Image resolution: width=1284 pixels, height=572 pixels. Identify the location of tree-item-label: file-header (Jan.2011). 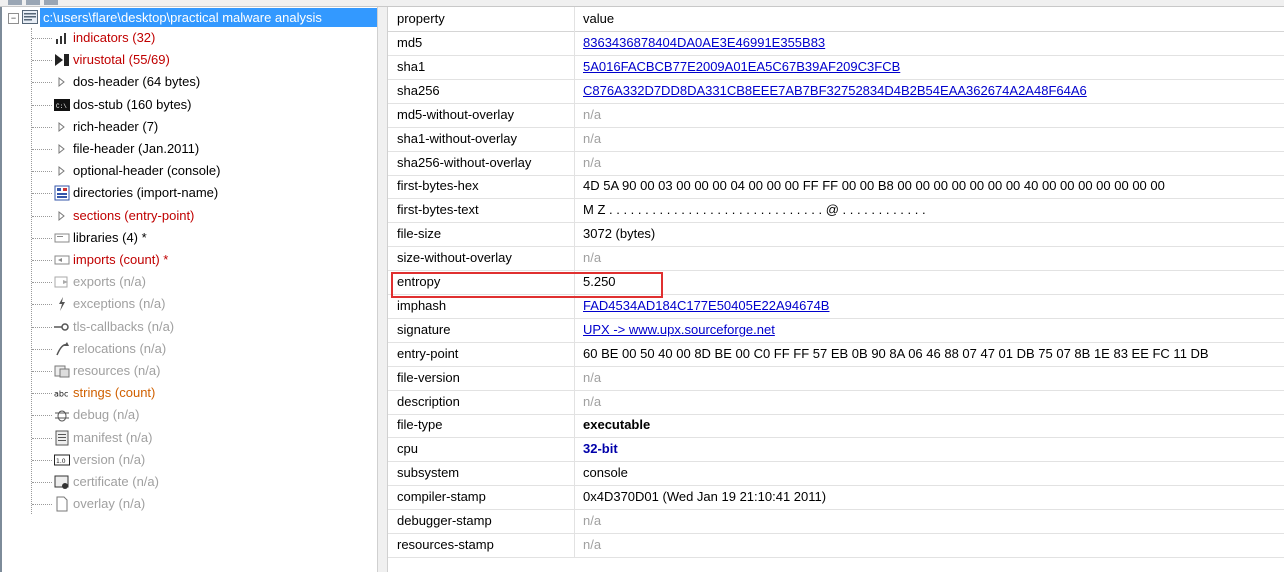
(136, 148).